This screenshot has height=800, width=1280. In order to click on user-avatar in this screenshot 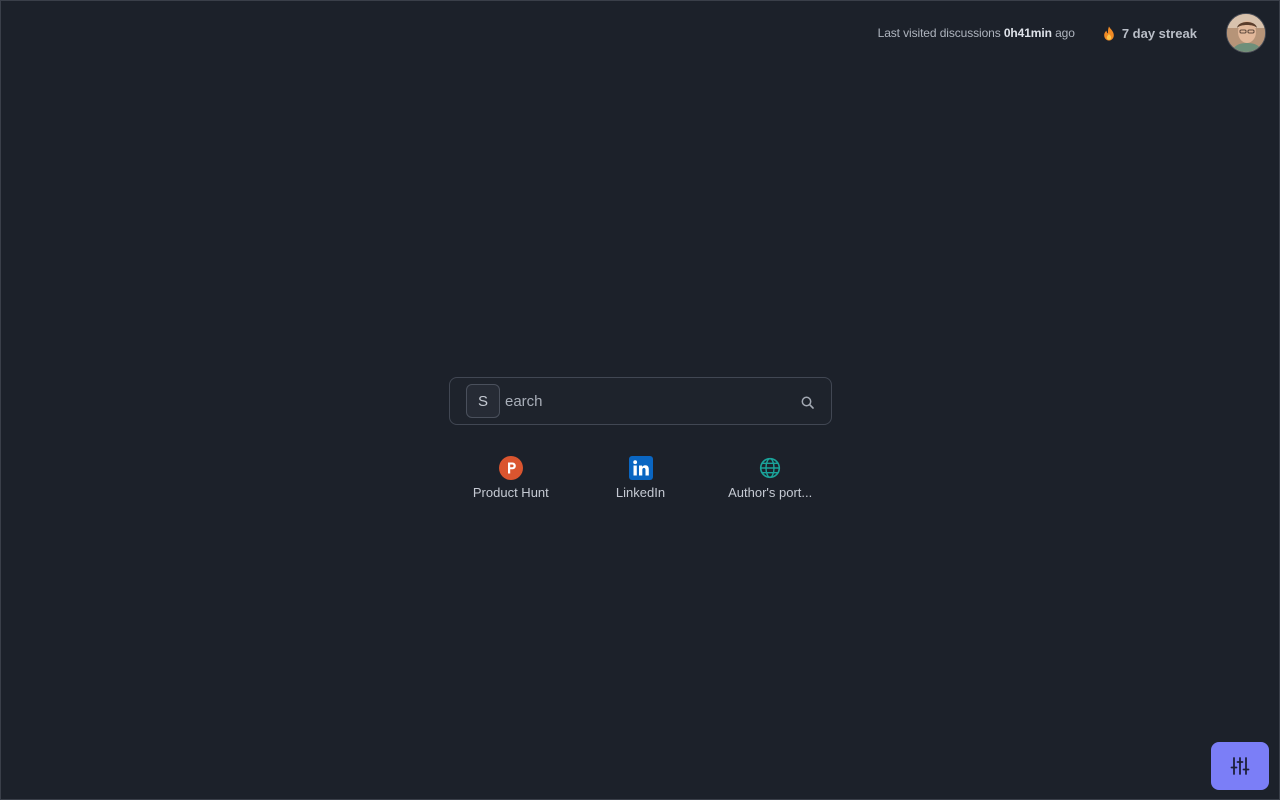, I will do `click(1246, 33)`.